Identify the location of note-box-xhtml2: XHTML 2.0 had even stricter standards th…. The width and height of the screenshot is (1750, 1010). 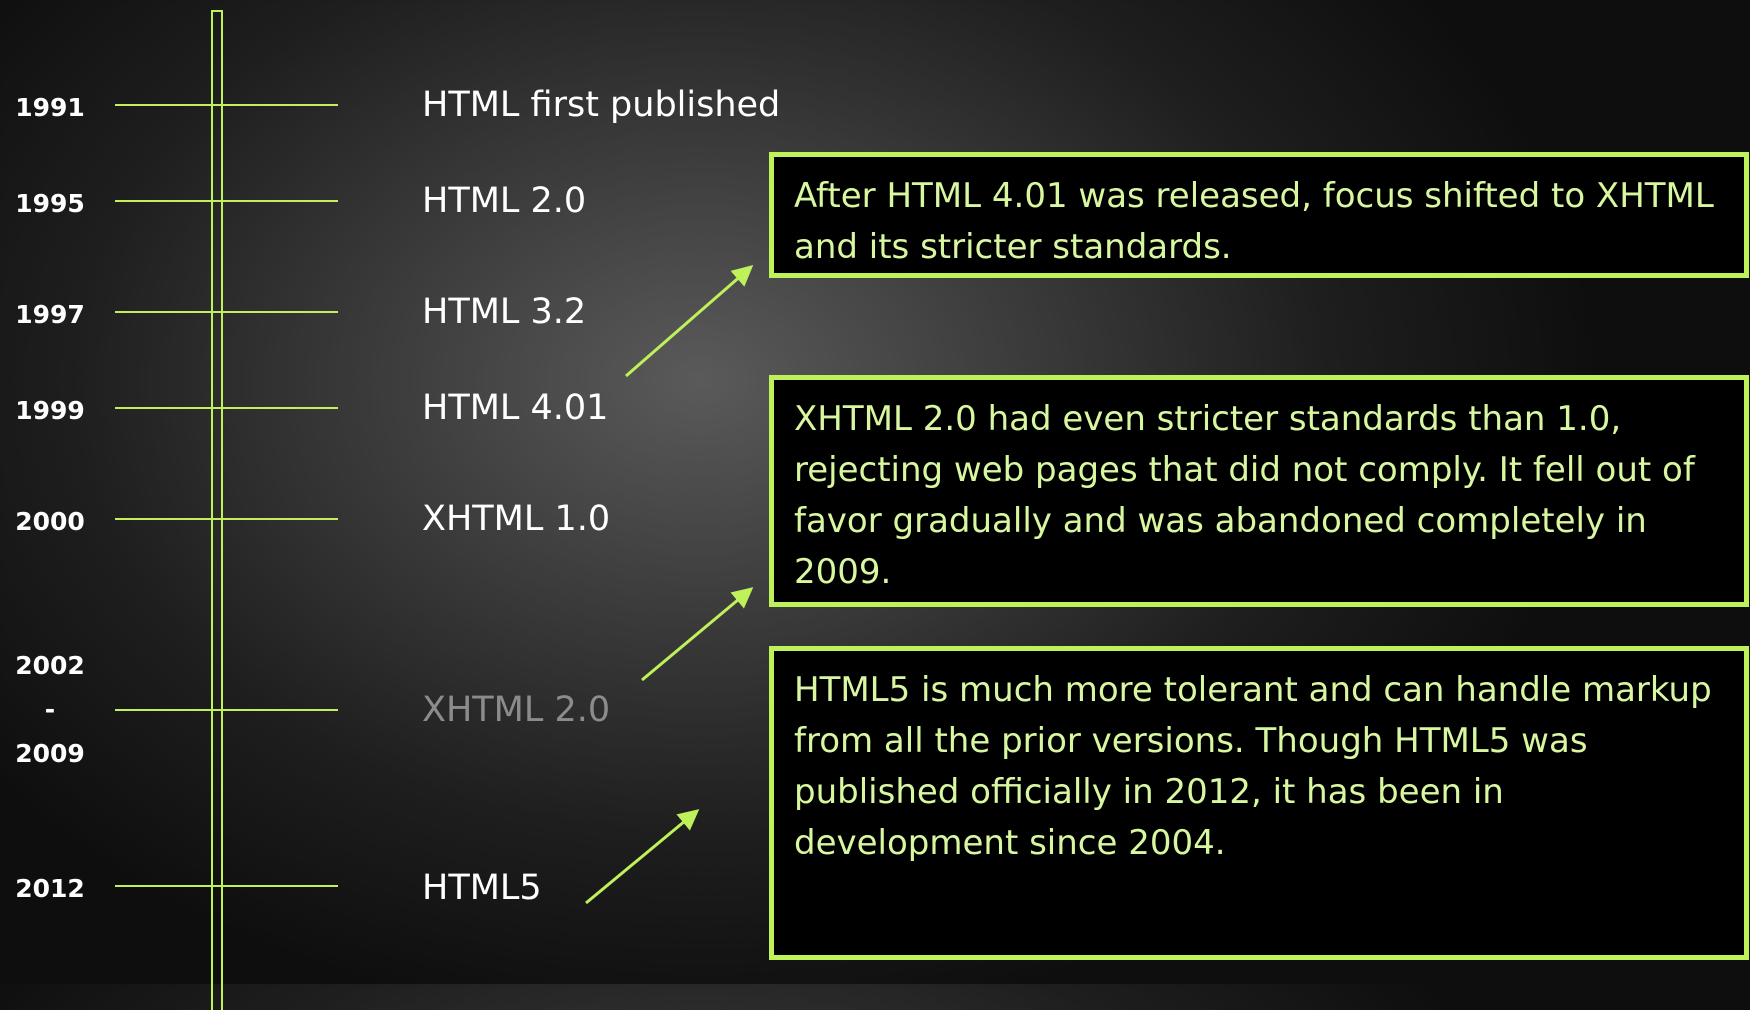
(1259, 491).